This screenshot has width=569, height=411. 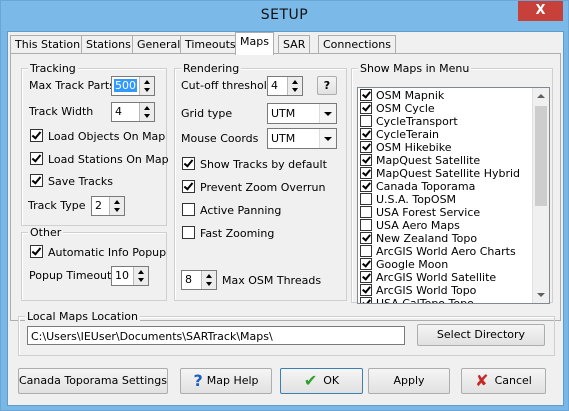 What do you see at coordinates (226, 381) in the screenshot?
I see `map-help-button: ? Map Help` at bounding box center [226, 381].